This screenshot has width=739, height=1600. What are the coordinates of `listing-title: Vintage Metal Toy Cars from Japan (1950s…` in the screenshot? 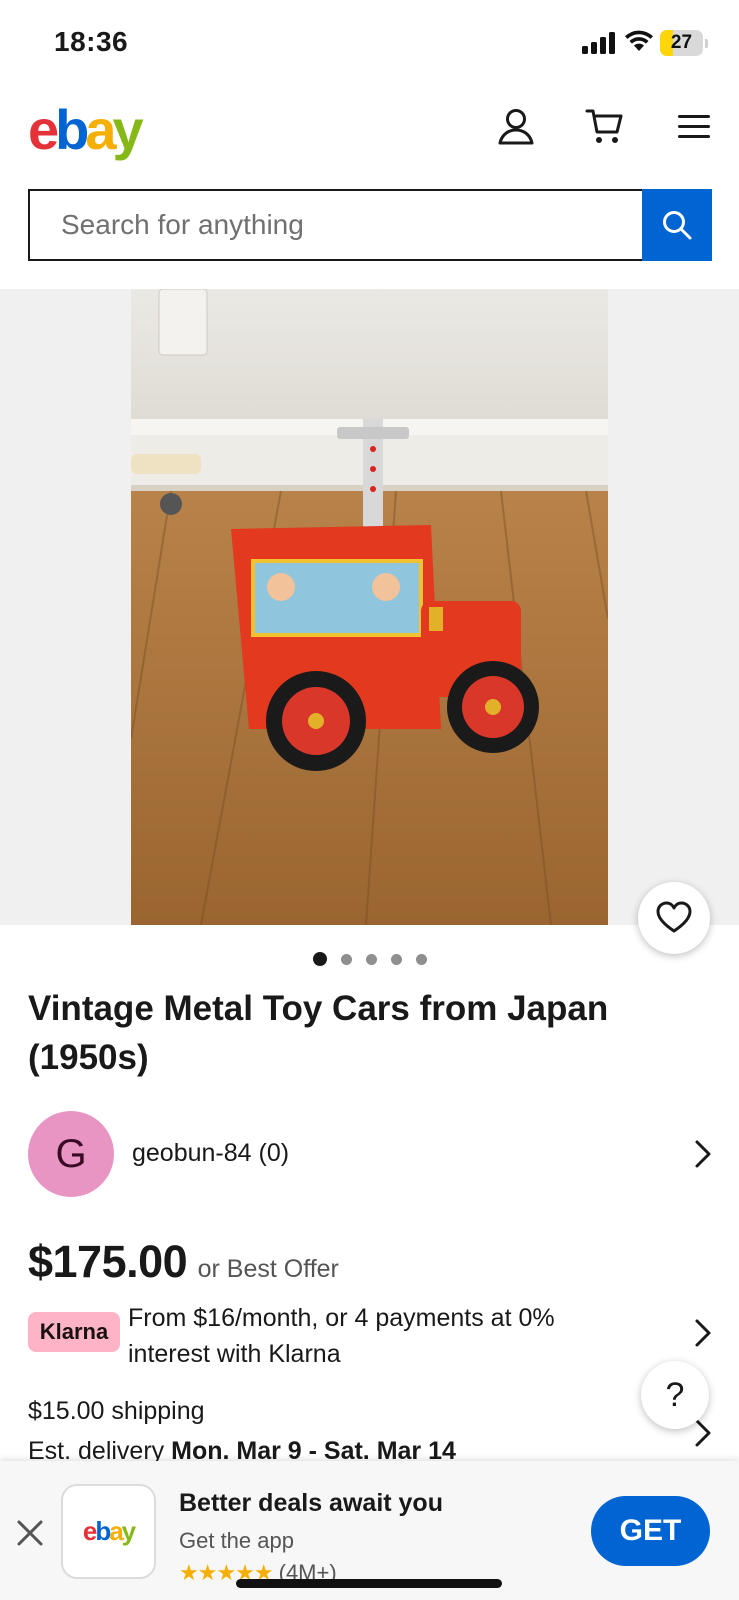 It's located at (318, 1033).